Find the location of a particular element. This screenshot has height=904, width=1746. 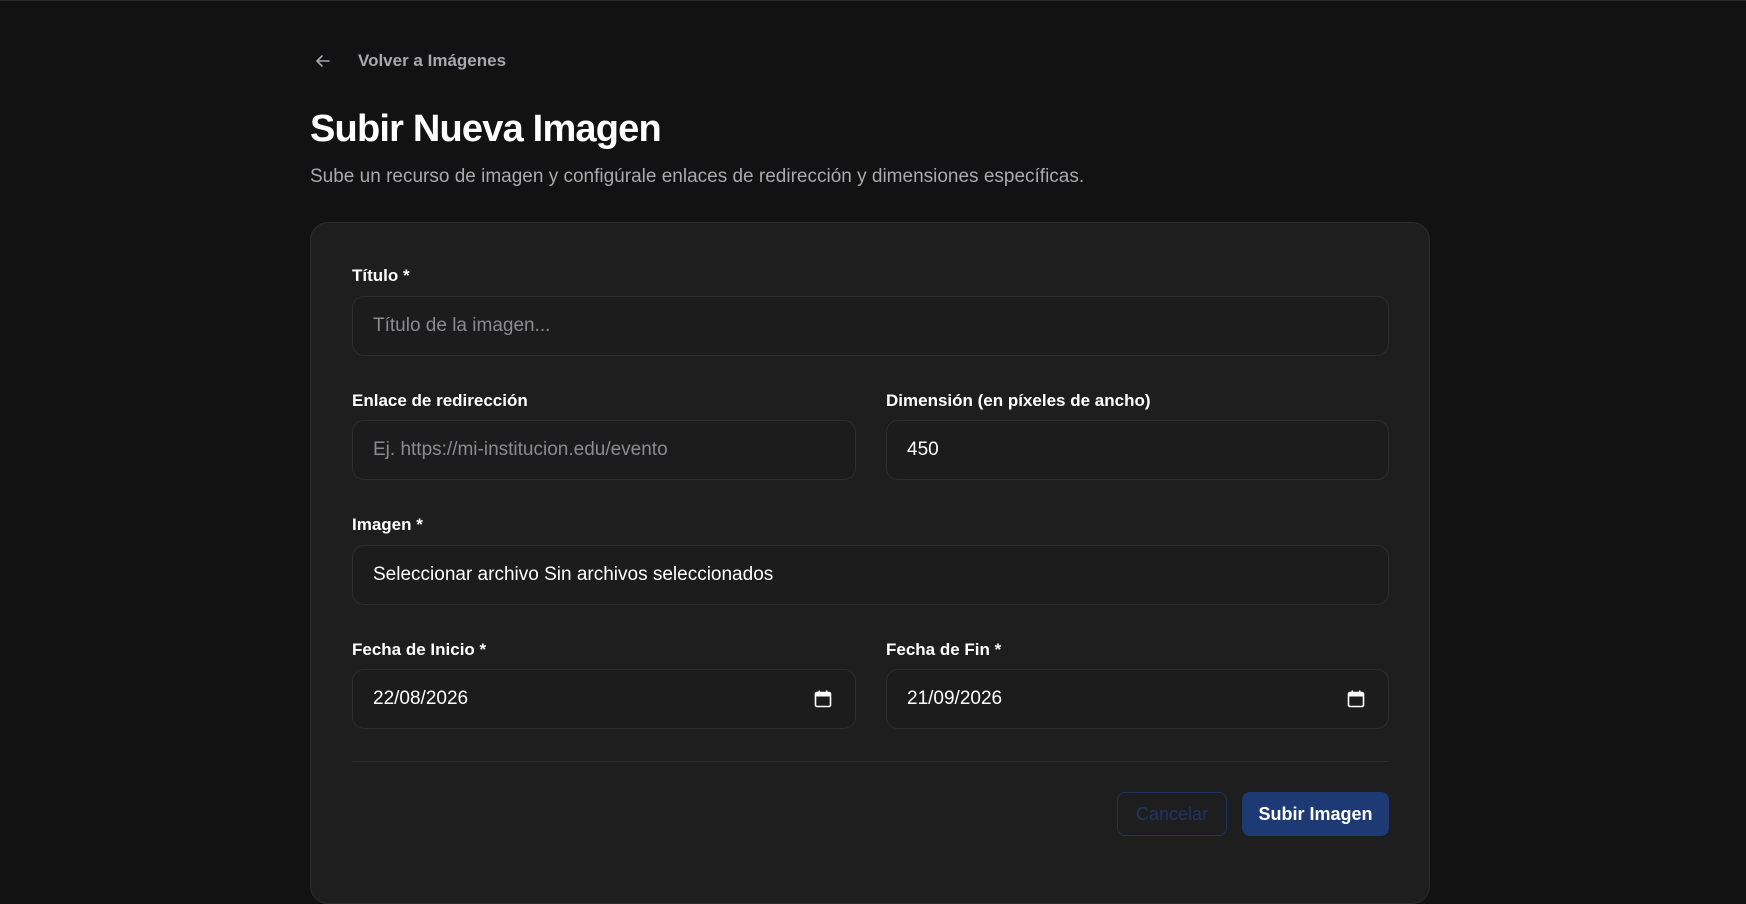

top-border is located at coordinates (873, 0).